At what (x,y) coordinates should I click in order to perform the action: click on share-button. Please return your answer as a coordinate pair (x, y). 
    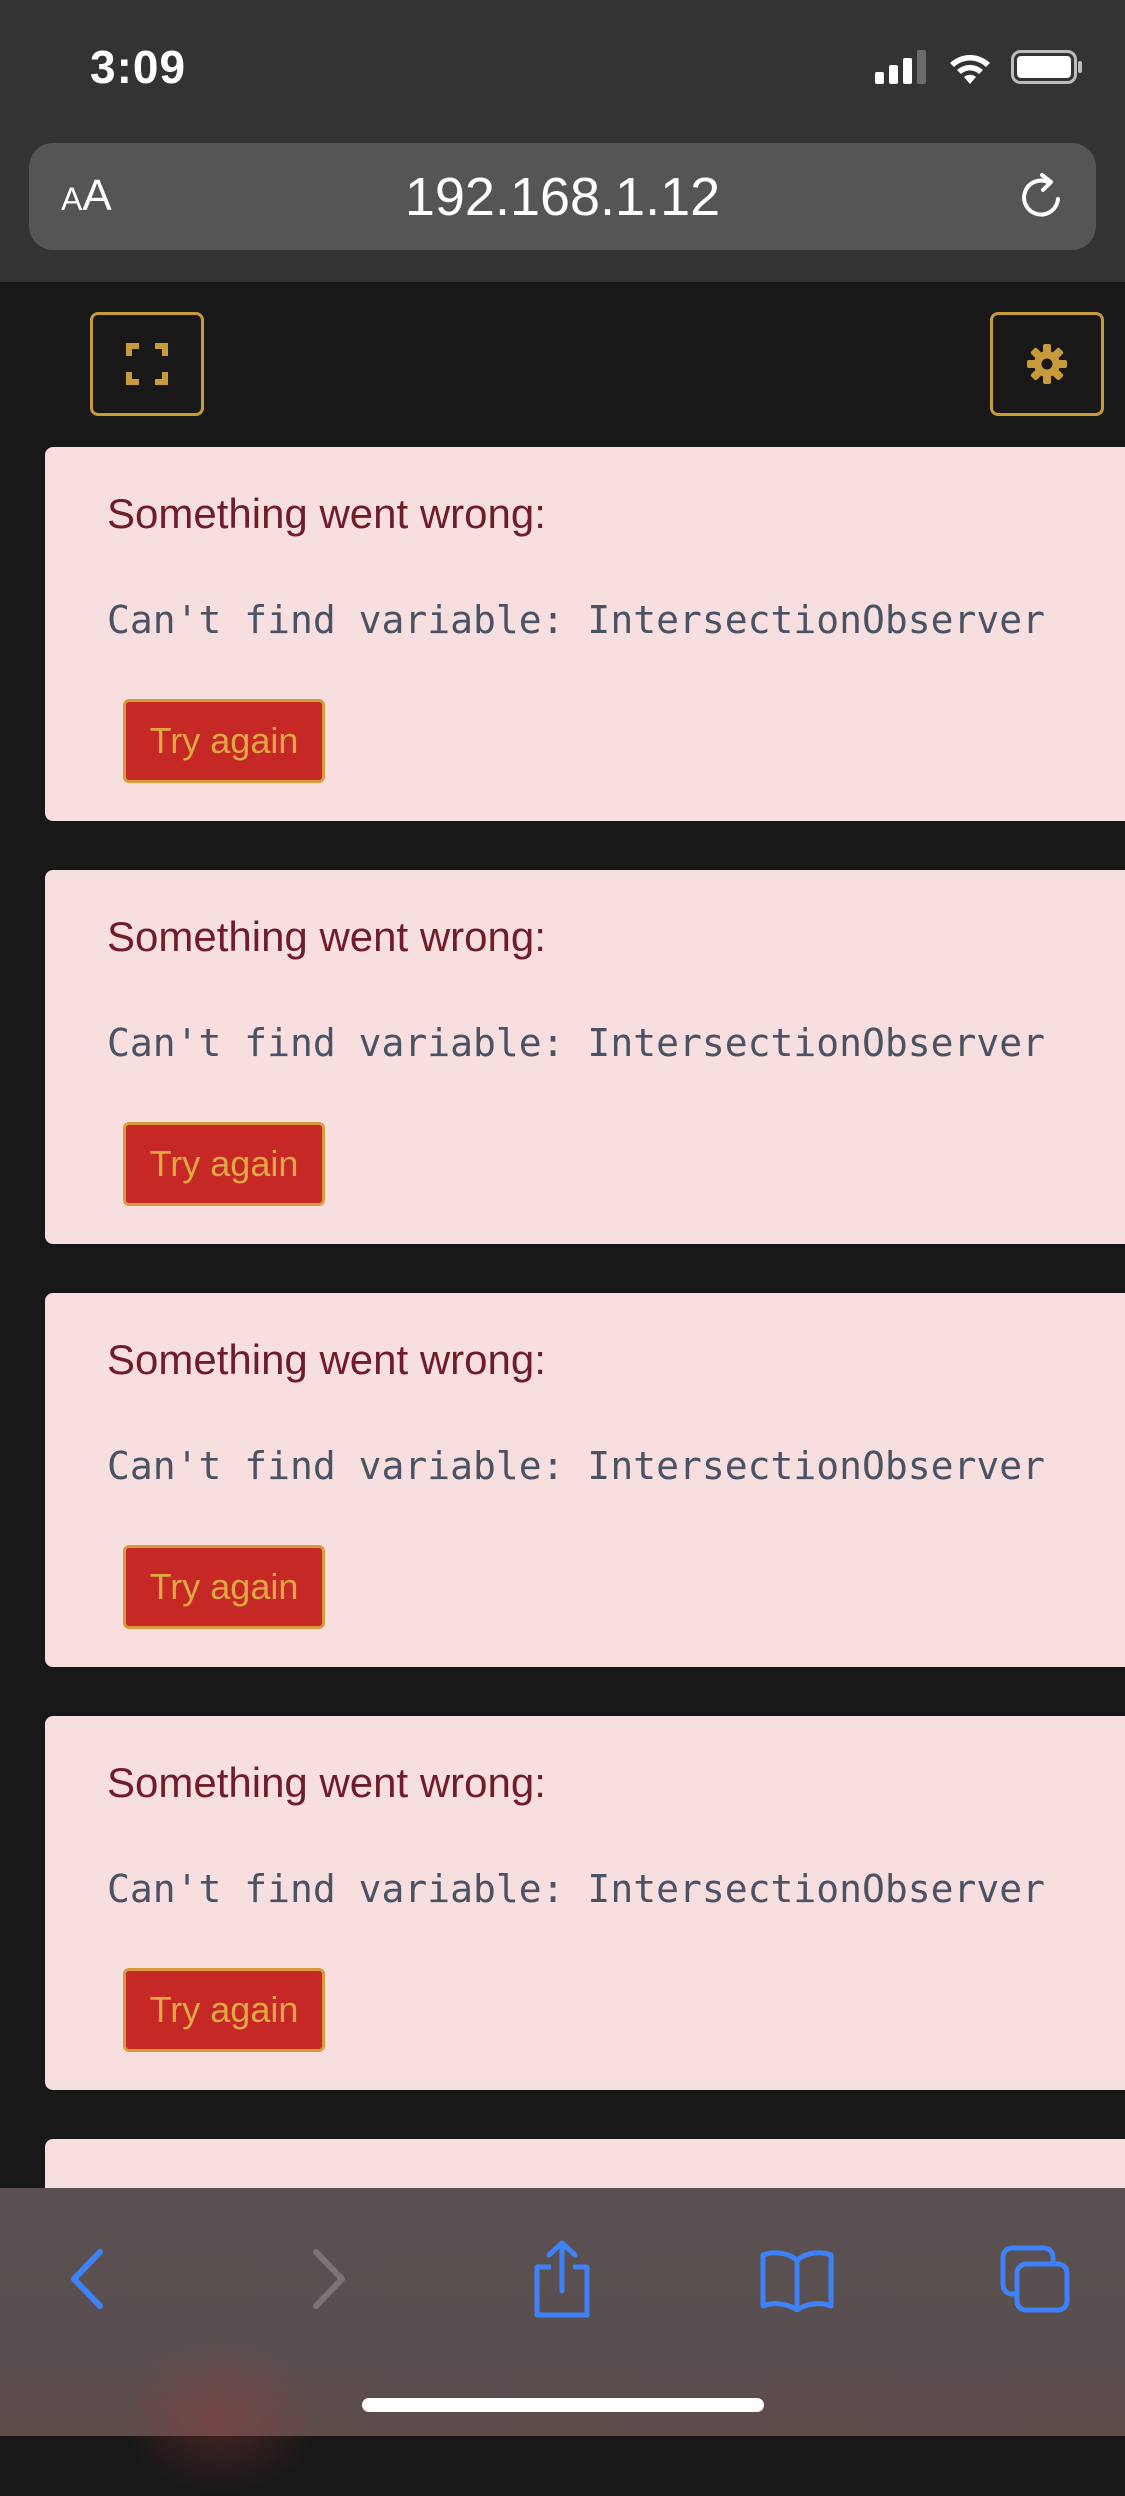
    Looking at the image, I should click on (562, 2279).